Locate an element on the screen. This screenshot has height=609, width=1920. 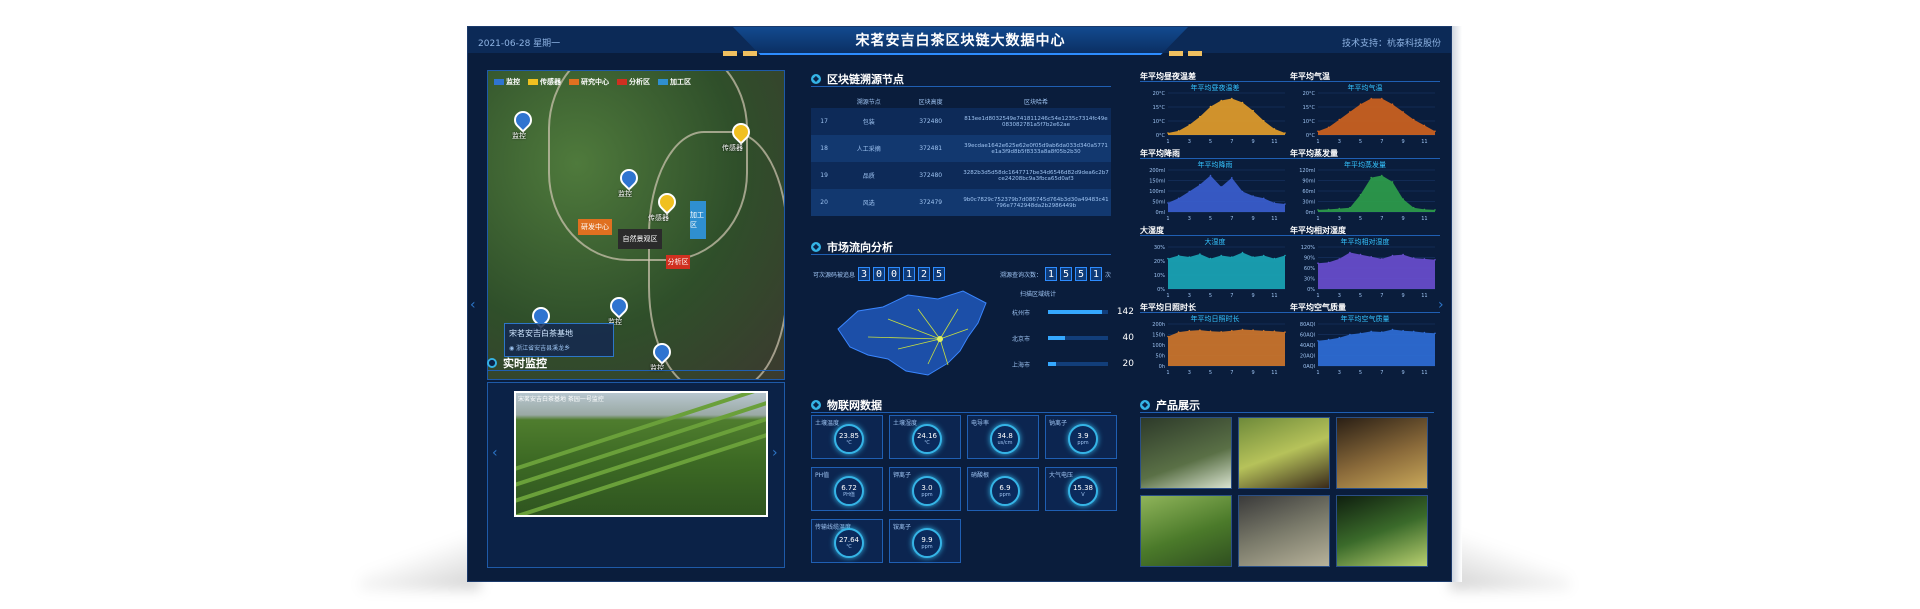
trace-label: 可次源码被追息 is located at coordinates (834, 275).